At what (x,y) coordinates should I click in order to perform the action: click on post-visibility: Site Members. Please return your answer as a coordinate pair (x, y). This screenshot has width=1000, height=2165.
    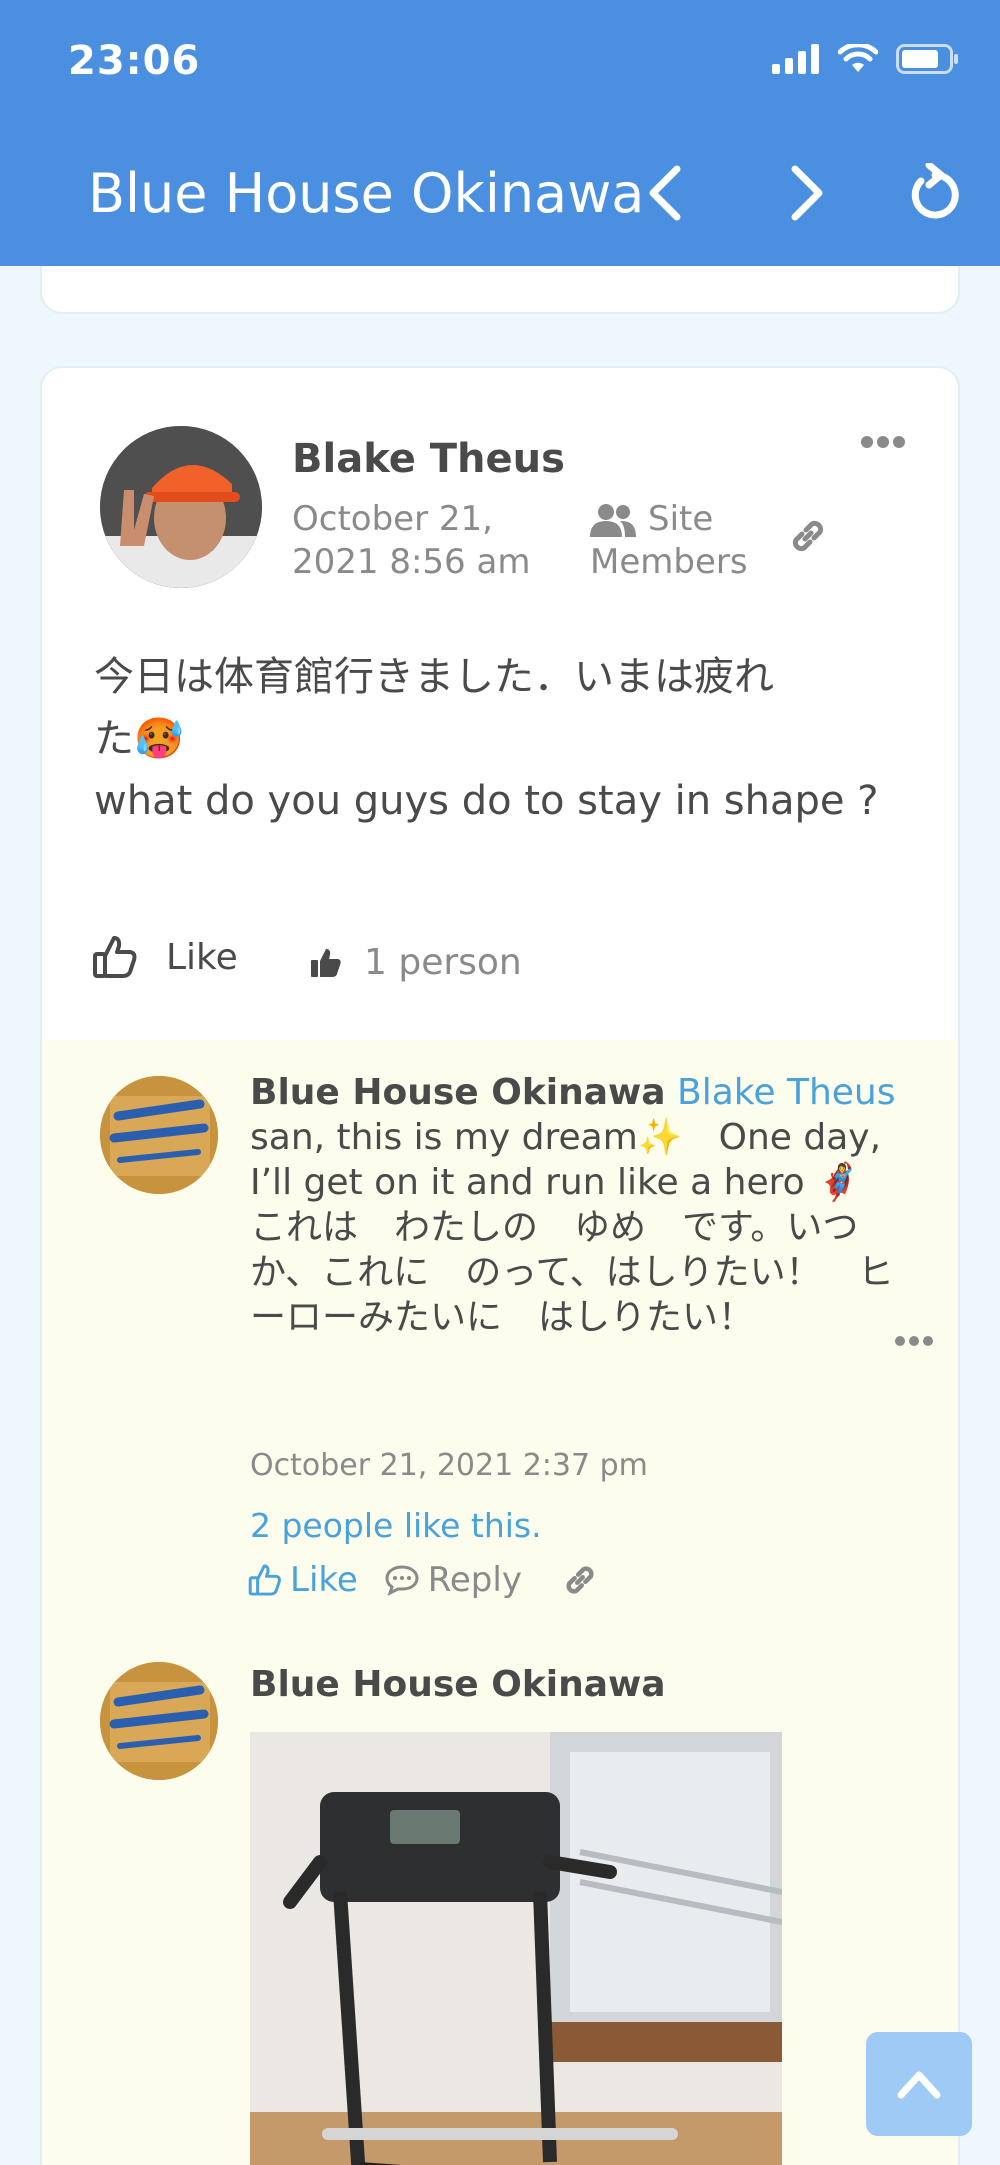
    Looking at the image, I should click on (690, 541).